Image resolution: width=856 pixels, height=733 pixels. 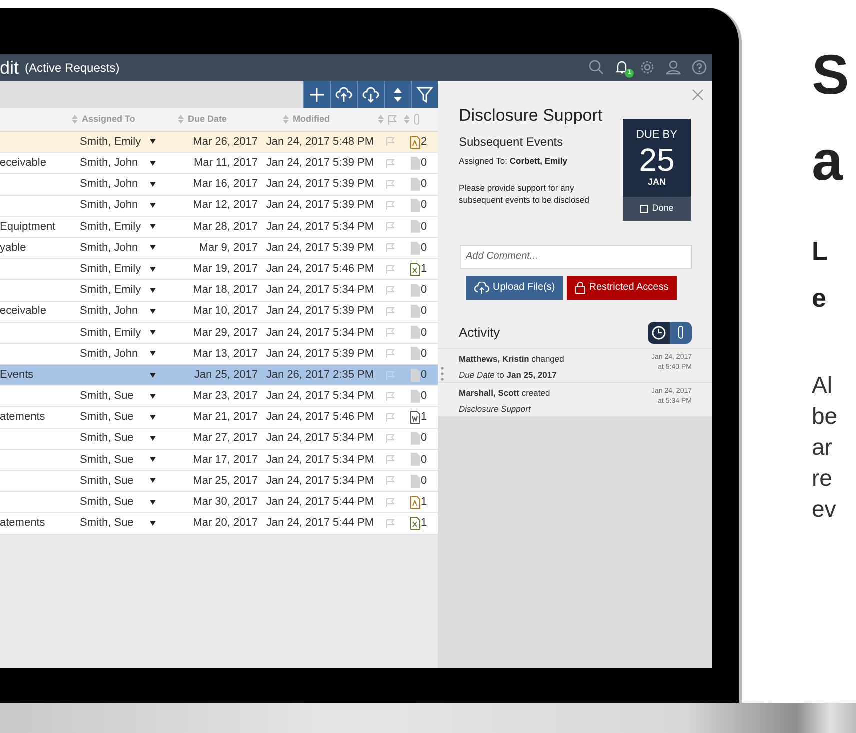 What do you see at coordinates (219, 269) in the screenshot?
I see `table-row: Smith, Emily Mar 19, 2017 Jan 24, 2017 5:46 PM 1` at bounding box center [219, 269].